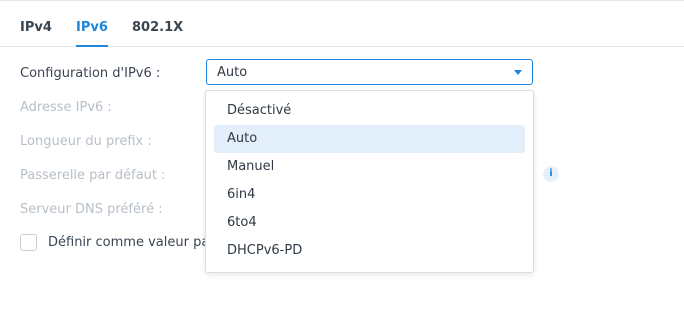  What do you see at coordinates (369, 111) in the screenshot?
I see `option-disabled: Désactivé` at bounding box center [369, 111].